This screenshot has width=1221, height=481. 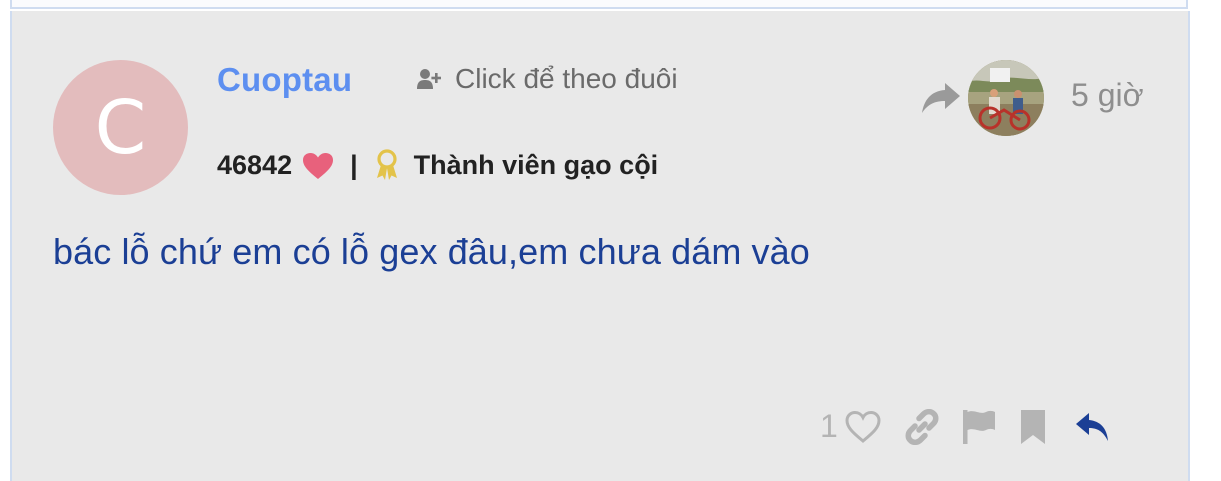 I want to click on add-user-icon, so click(x=429, y=79).